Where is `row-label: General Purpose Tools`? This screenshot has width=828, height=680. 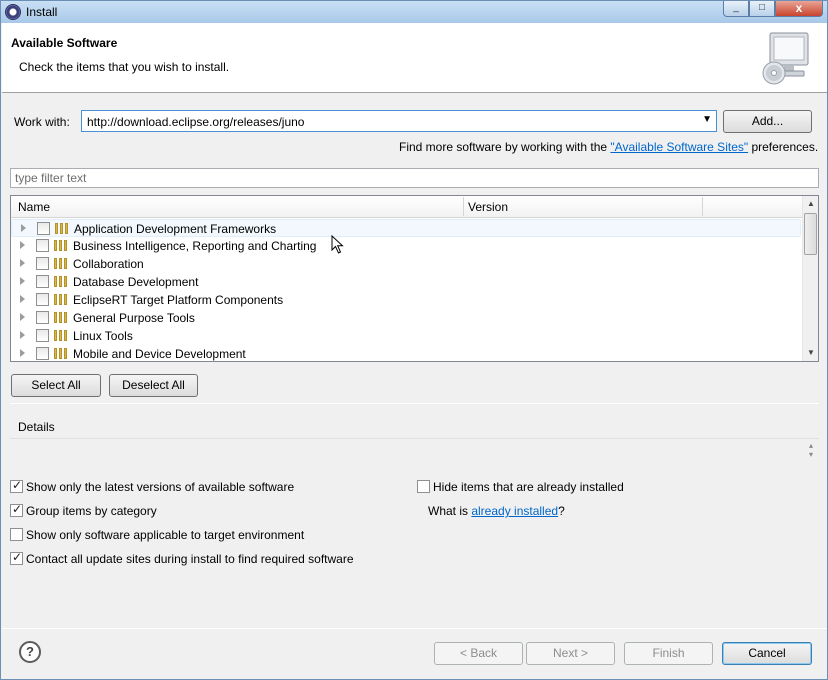
row-label: General Purpose Tools is located at coordinates (134, 318).